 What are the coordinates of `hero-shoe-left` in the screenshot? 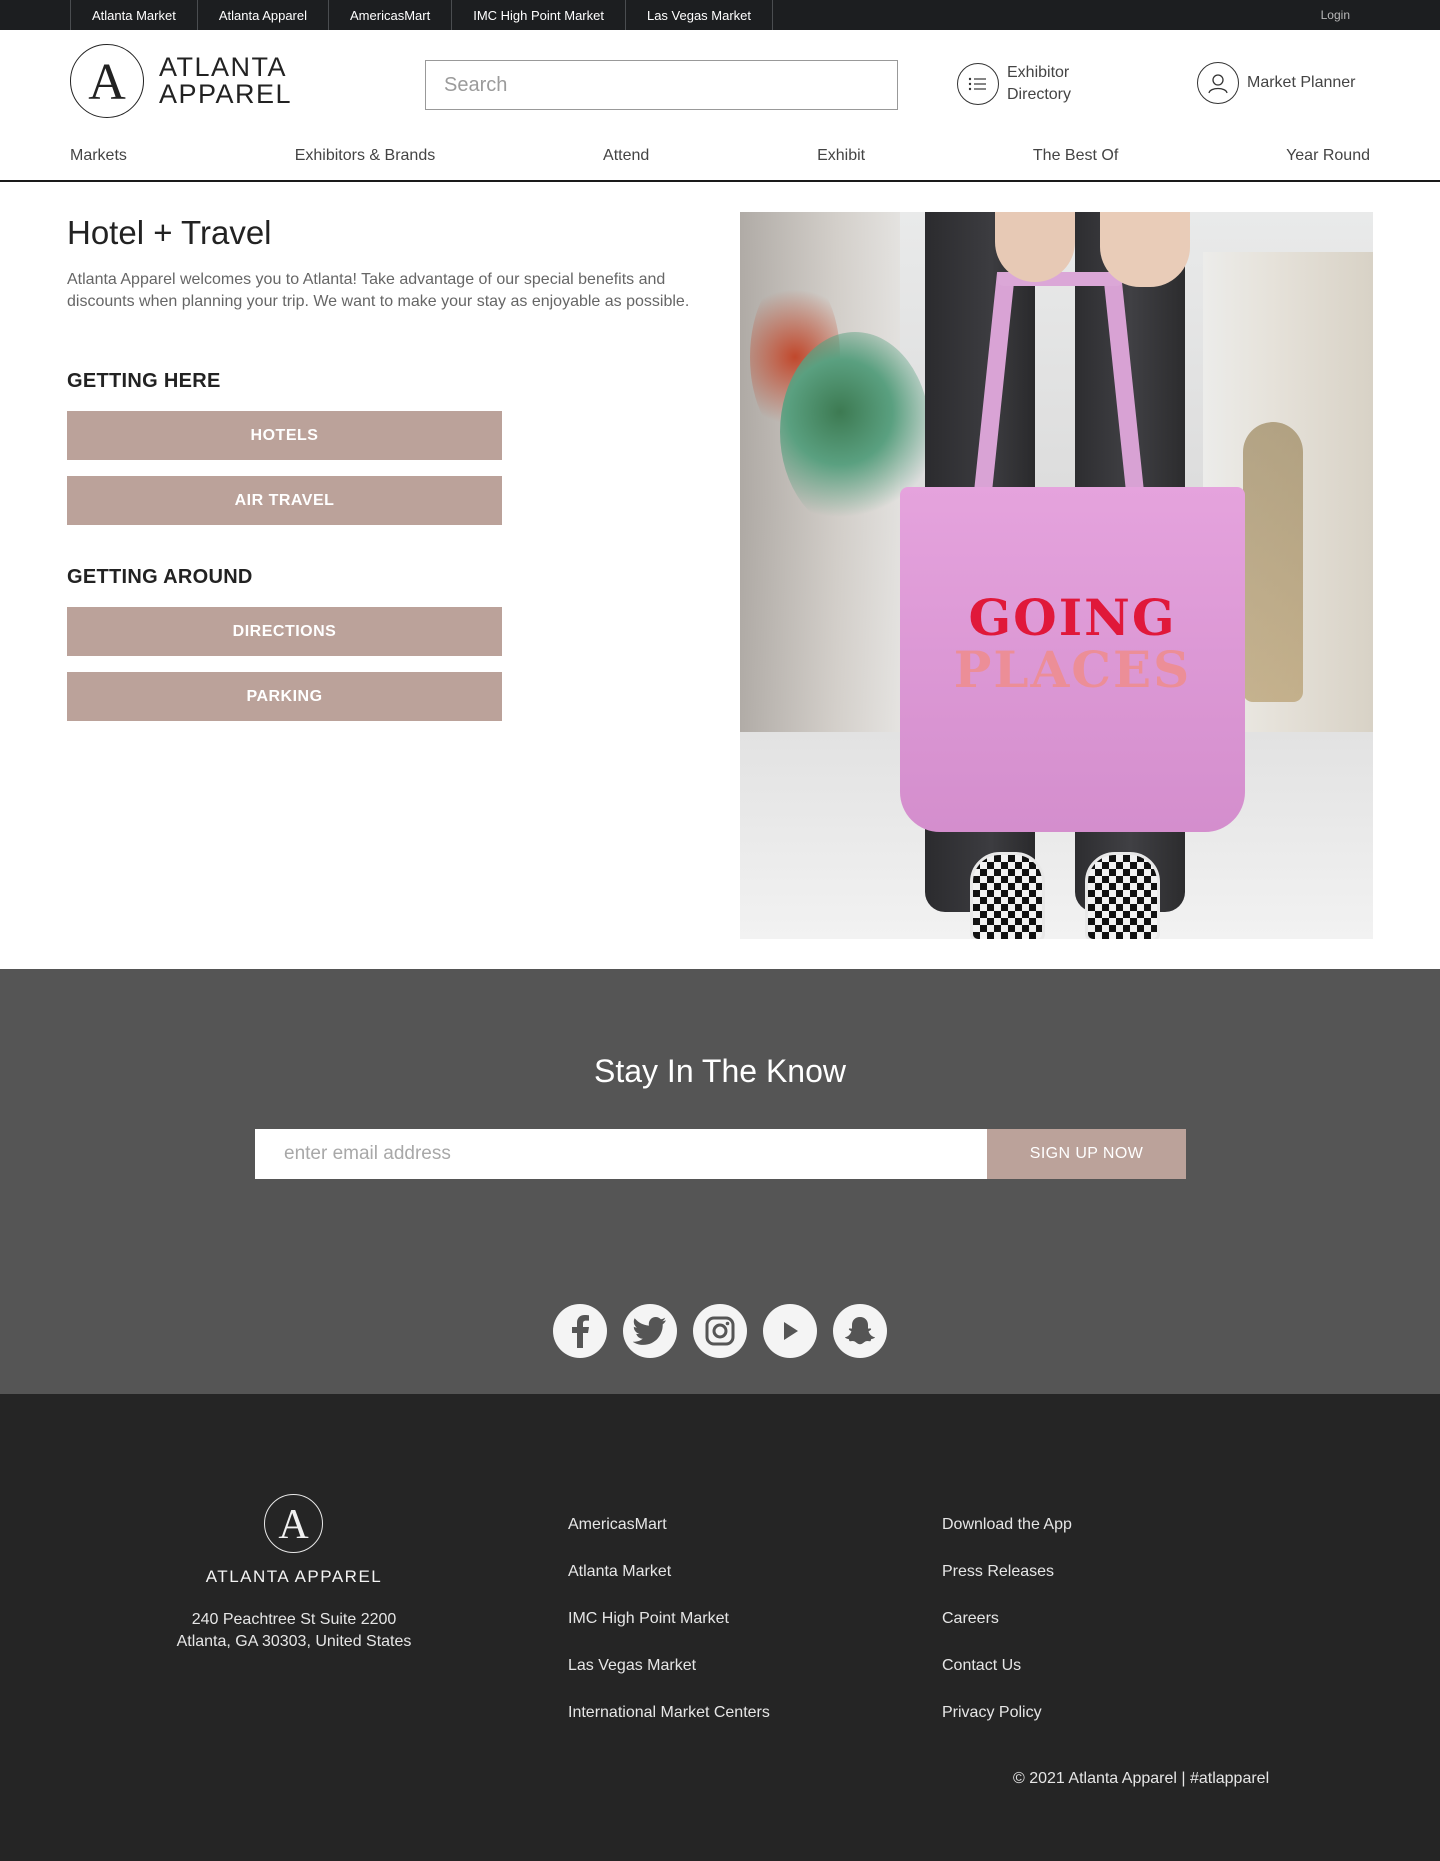 It's located at (1007, 895).